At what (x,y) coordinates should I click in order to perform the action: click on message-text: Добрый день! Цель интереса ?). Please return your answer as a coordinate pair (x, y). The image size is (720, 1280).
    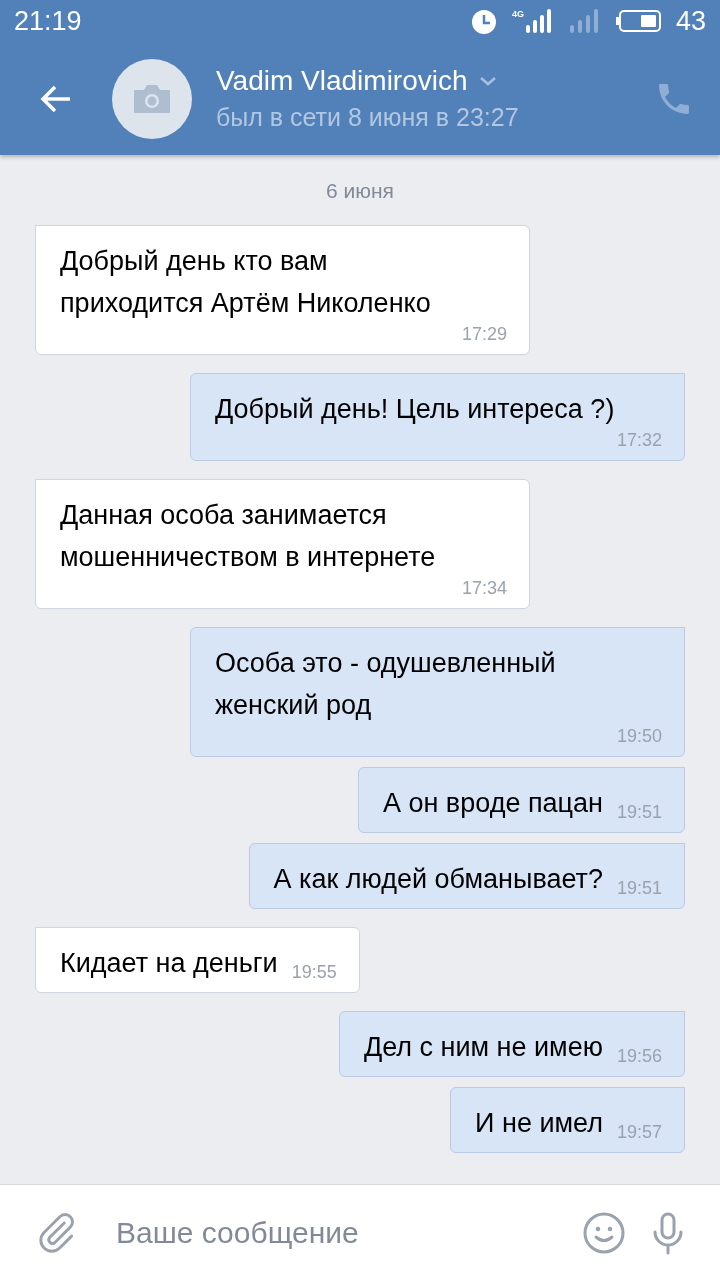
    Looking at the image, I should click on (415, 409).